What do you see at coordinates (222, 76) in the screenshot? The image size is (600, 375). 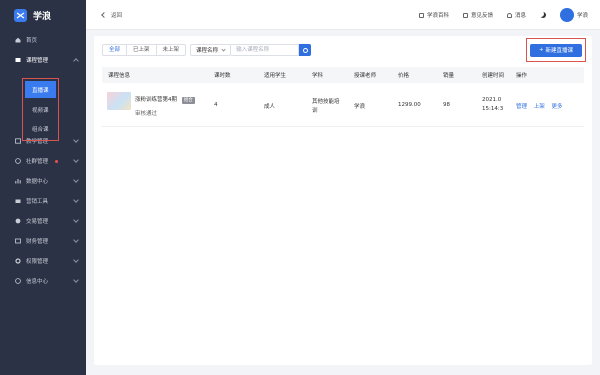 I see `col-lessons: 课时数` at bounding box center [222, 76].